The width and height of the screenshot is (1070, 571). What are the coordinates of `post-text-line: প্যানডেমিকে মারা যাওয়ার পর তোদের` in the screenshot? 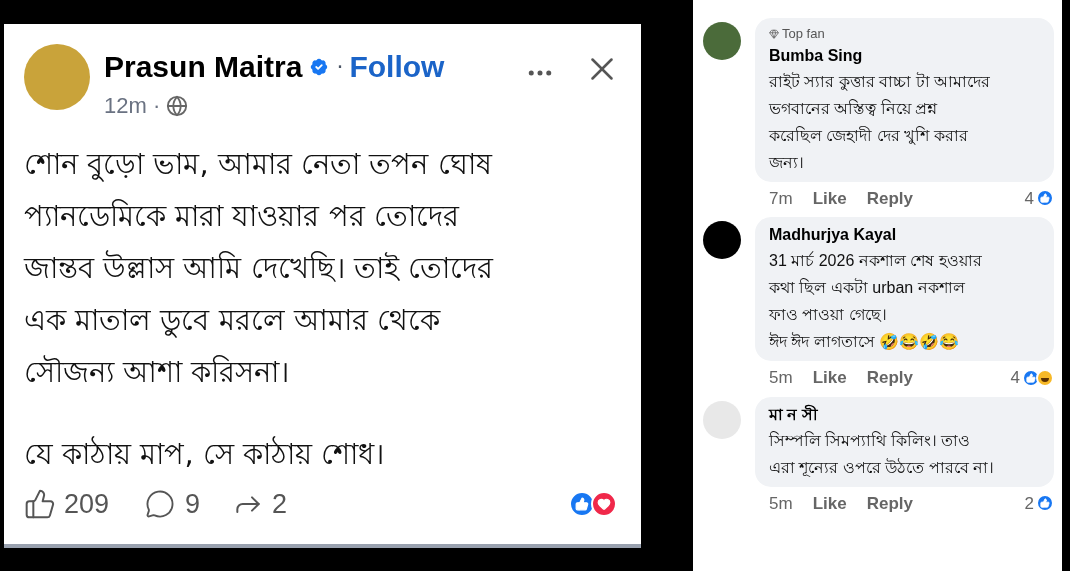 It's located at (242, 216).